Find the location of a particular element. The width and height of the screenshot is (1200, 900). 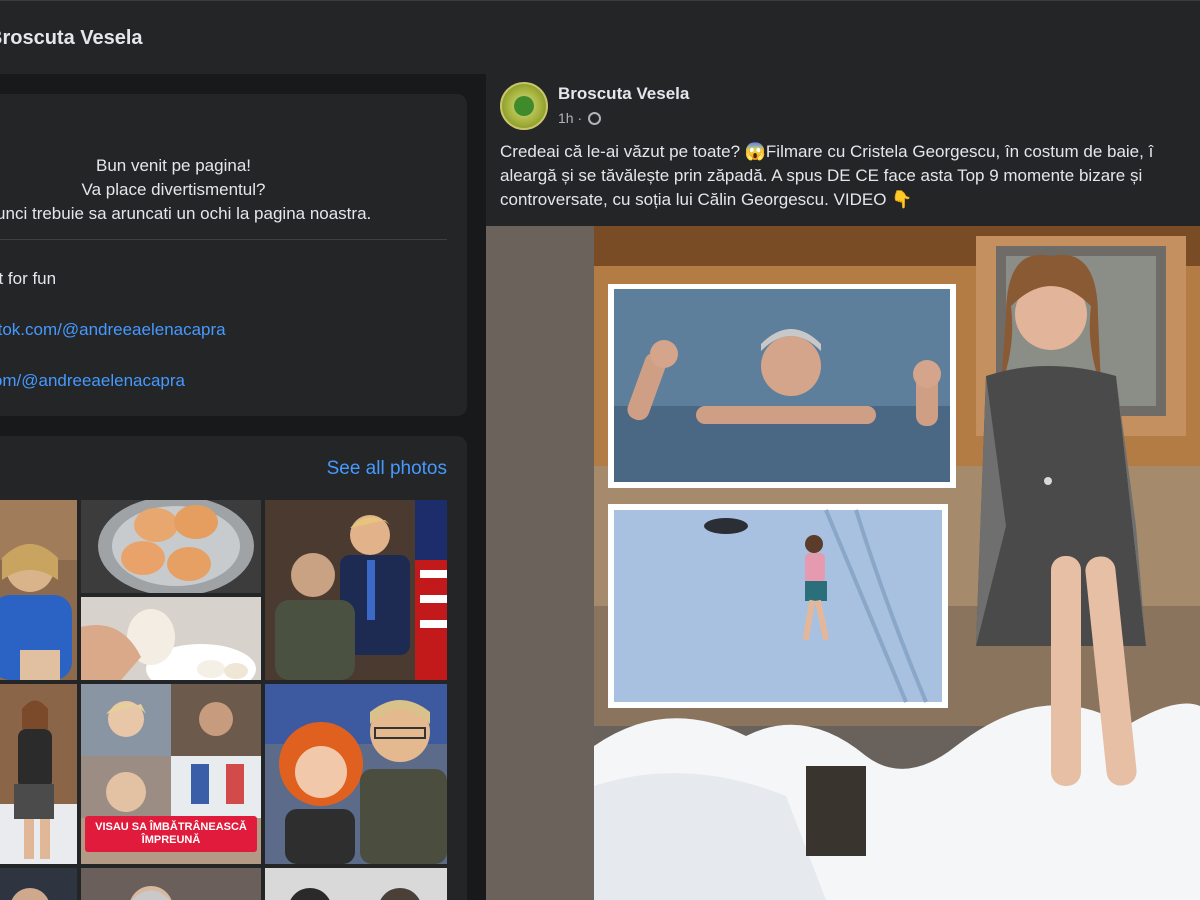

divider is located at coordinates (223, 239).